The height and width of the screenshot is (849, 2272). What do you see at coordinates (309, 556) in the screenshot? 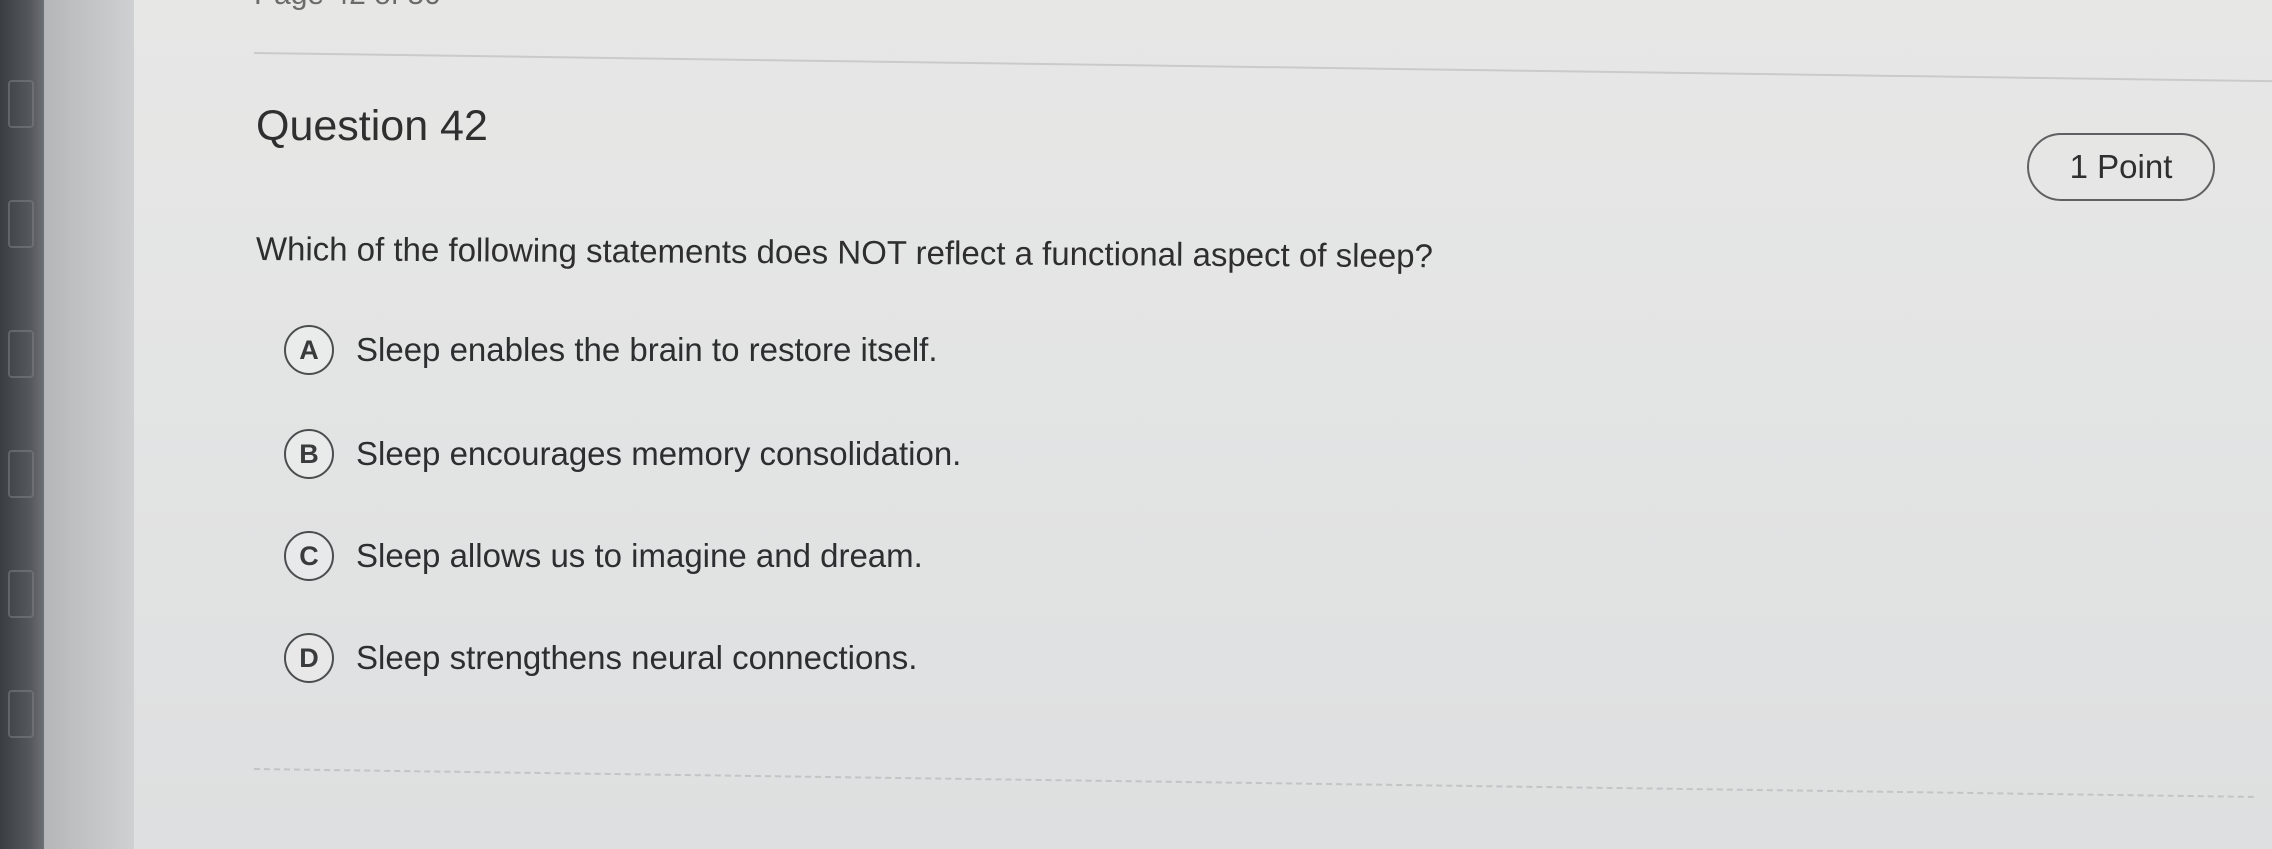
I see `option-letter-badge: C` at bounding box center [309, 556].